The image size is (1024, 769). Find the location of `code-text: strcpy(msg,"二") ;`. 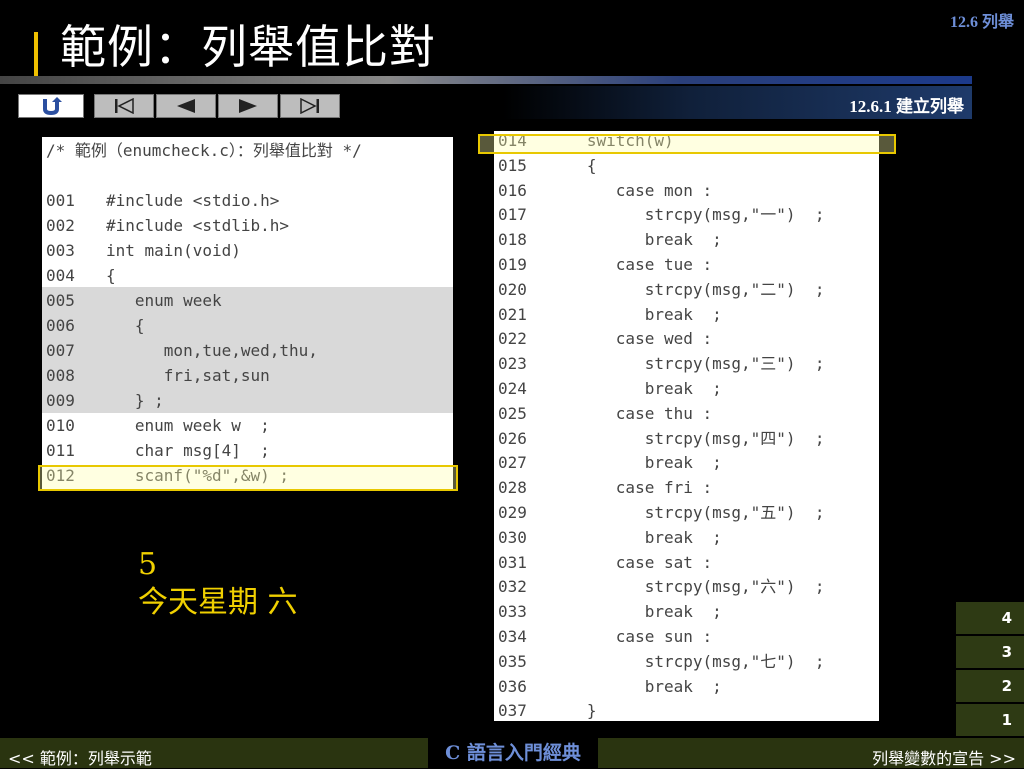

code-text: strcpy(msg,"二") ; is located at coordinates (691, 289).